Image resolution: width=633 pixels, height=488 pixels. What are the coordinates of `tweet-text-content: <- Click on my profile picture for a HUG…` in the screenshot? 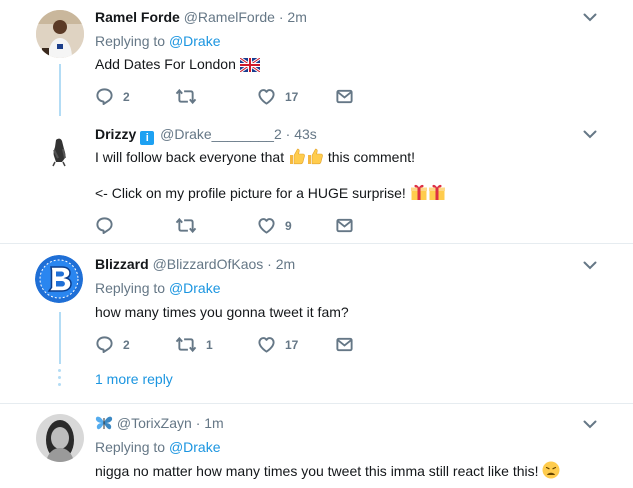 It's located at (250, 193).